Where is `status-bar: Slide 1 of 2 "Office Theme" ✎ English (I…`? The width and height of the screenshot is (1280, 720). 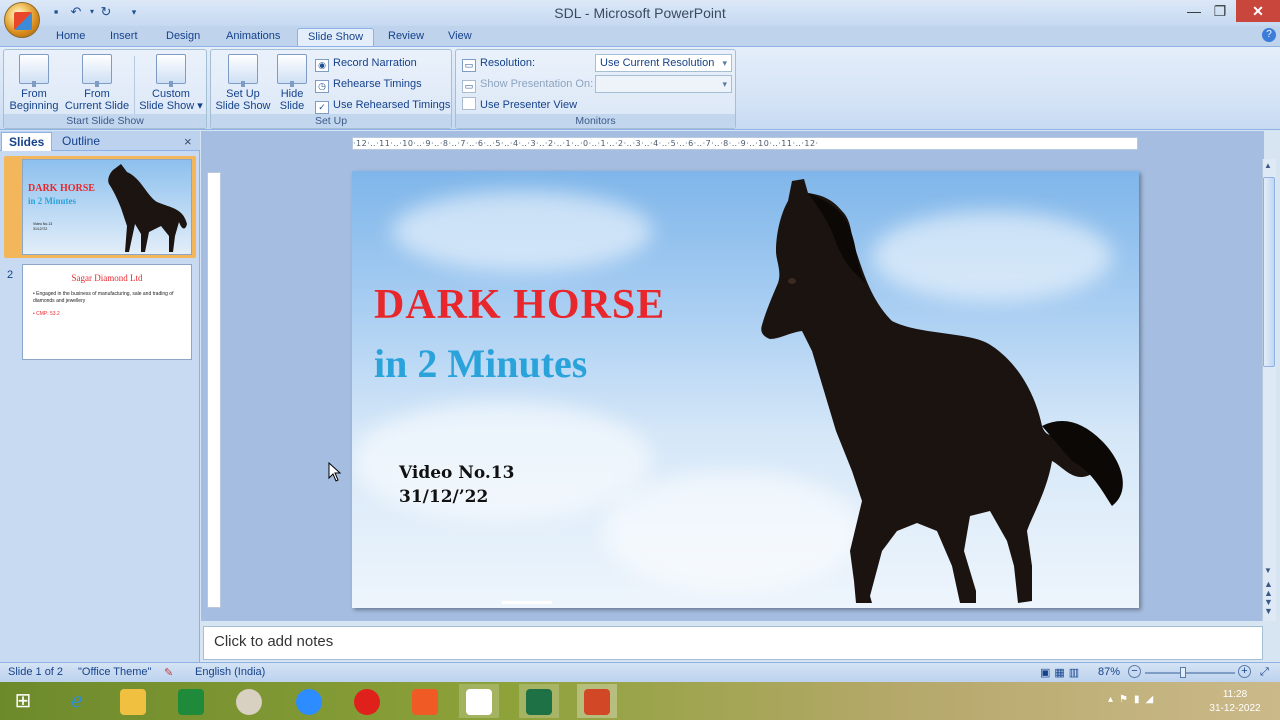
status-bar: Slide 1 of 2 "Office Theme" ✎ English (I… is located at coordinates (640, 672).